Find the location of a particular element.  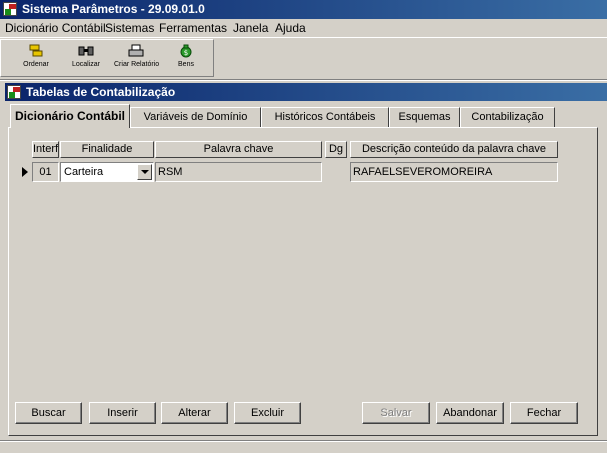

status-separator is located at coordinates (303, 441).